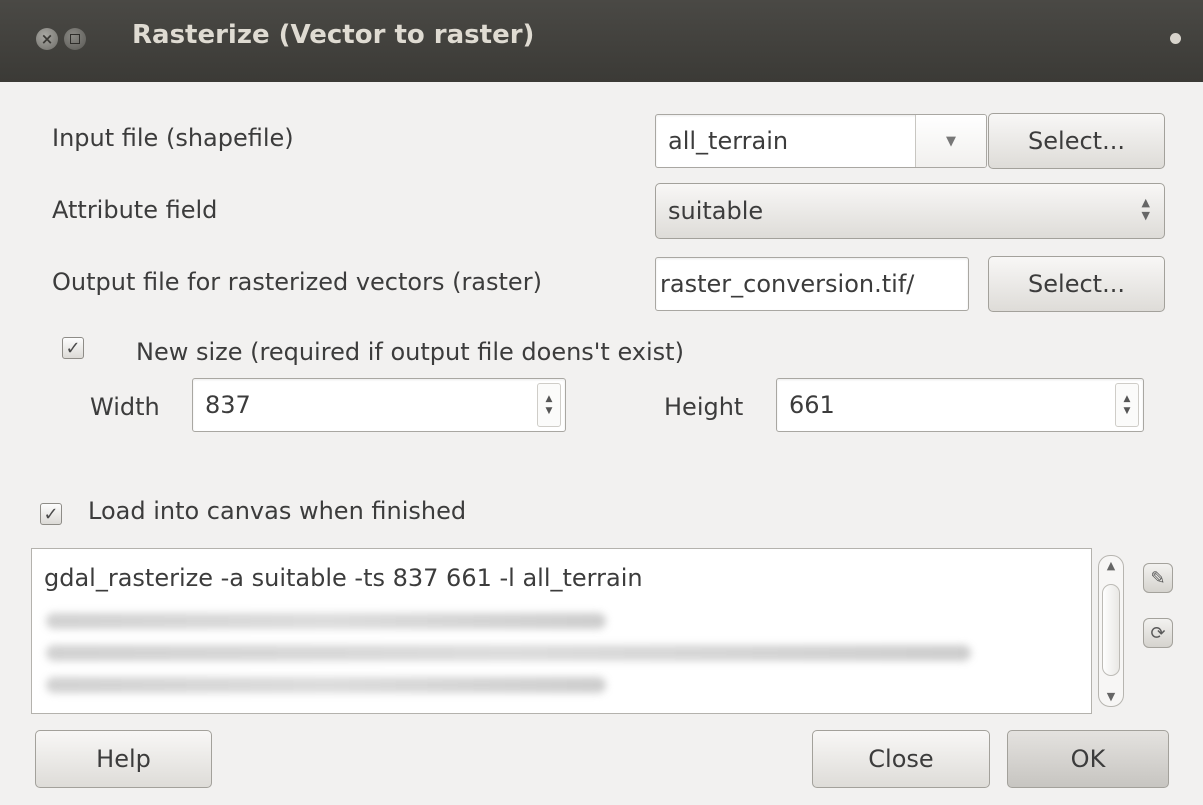 Image resolution: width=1203 pixels, height=805 pixels. I want to click on load-canvas-checkbox: ✓, so click(51, 514).